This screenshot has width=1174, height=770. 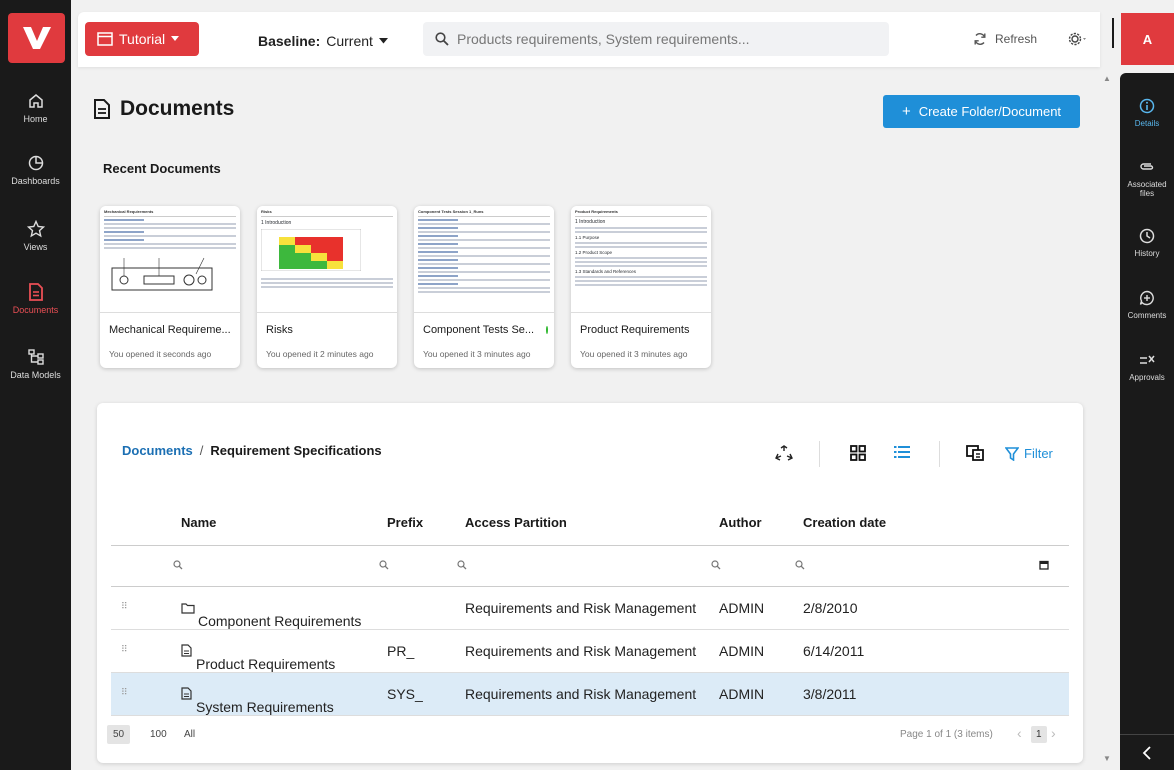 I want to click on document-thumbnail: Risks 1 Introduction, so click(x=327, y=259).